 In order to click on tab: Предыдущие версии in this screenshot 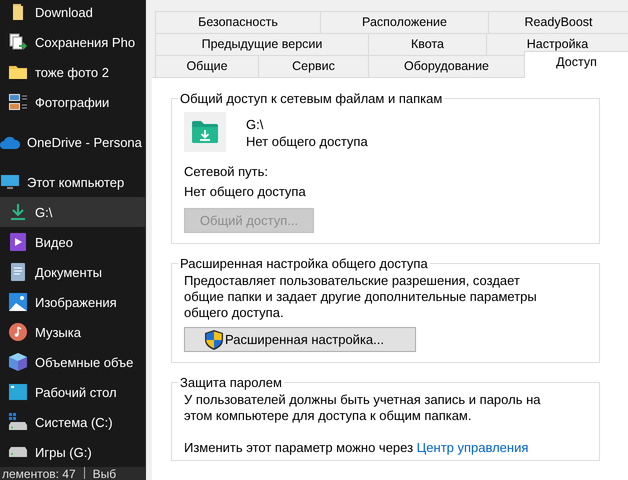, I will do `click(261, 44)`.